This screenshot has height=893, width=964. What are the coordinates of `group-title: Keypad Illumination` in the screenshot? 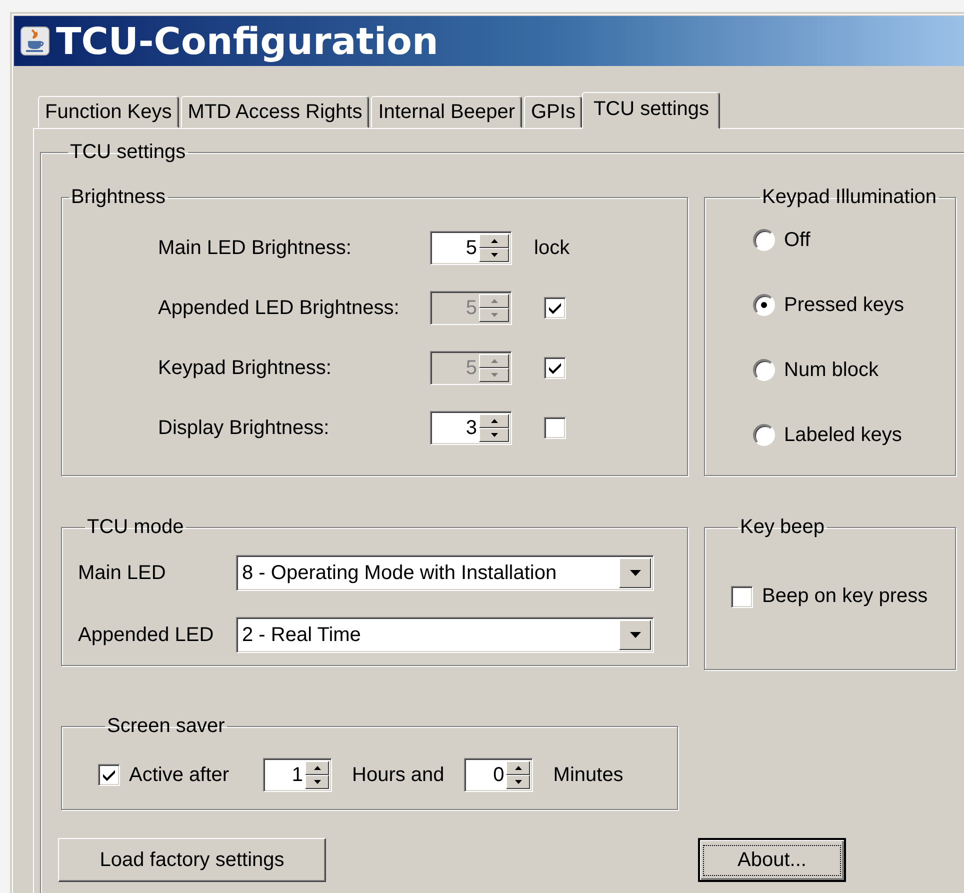 It's located at (849, 197).